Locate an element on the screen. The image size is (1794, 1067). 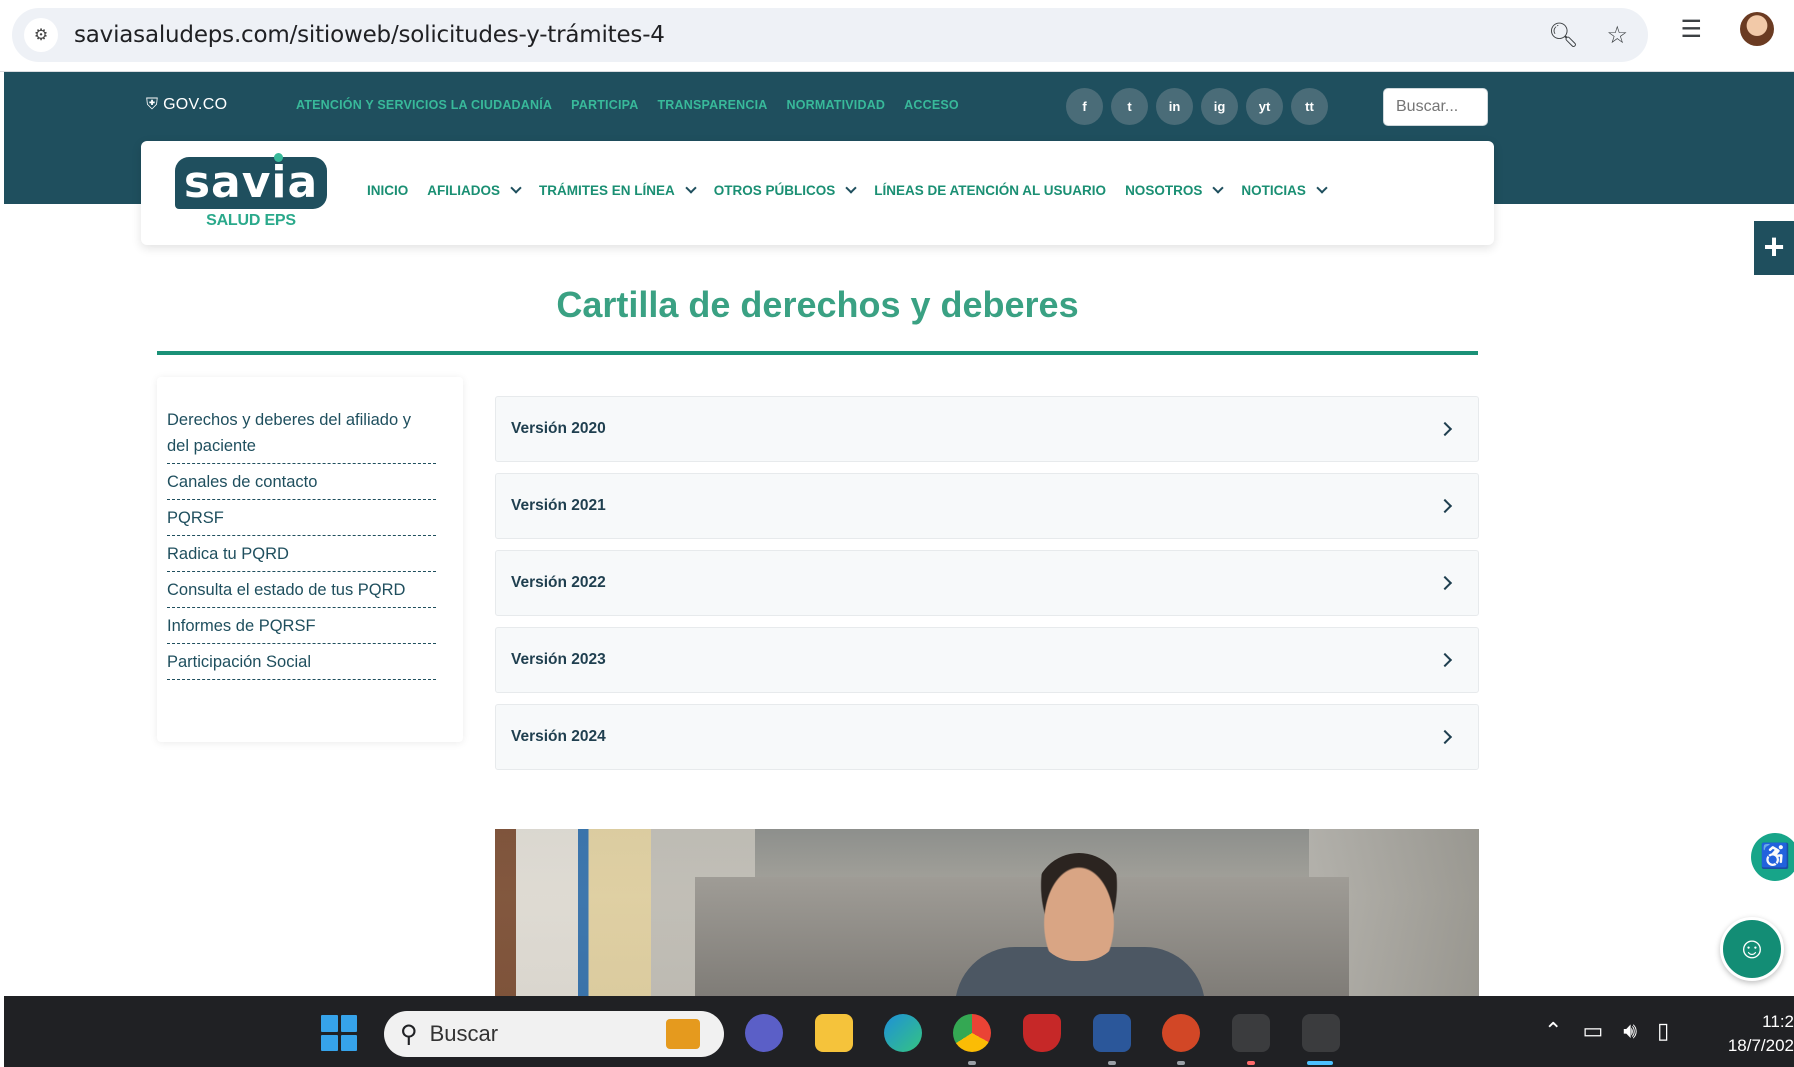
social-links: f t in ig yt tt is located at coordinates (1197, 106).